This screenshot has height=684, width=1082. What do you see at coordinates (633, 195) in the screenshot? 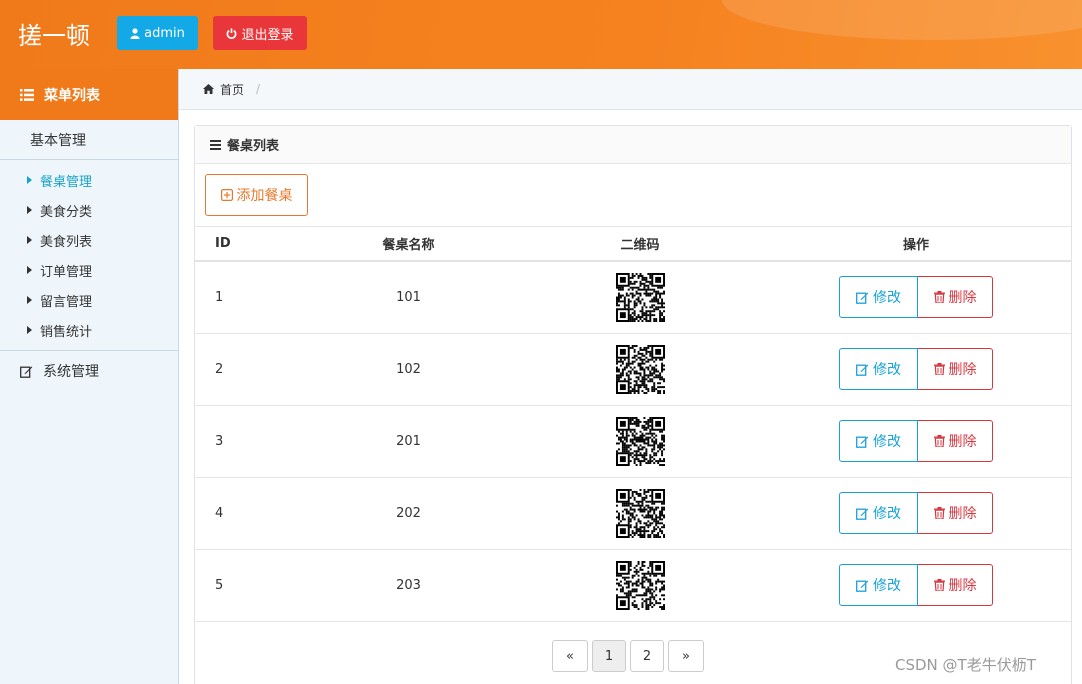
I see `toolbar: 添加餐桌` at bounding box center [633, 195].